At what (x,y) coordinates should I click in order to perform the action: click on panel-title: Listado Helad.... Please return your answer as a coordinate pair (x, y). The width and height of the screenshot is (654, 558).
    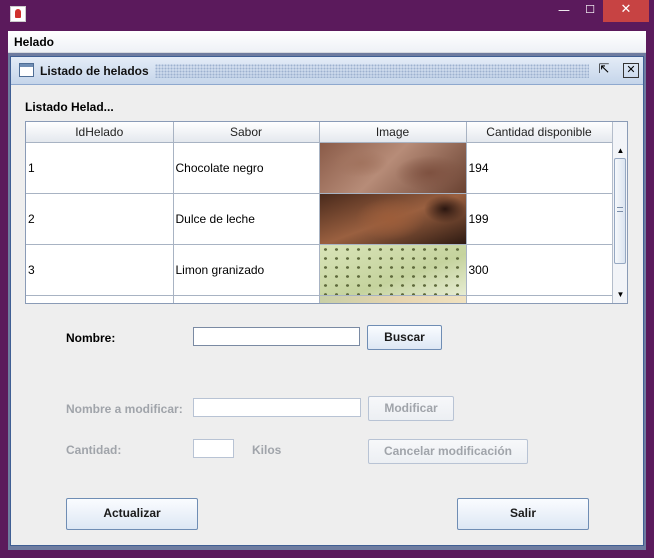
    Looking at the image, I should click on (69, 107).